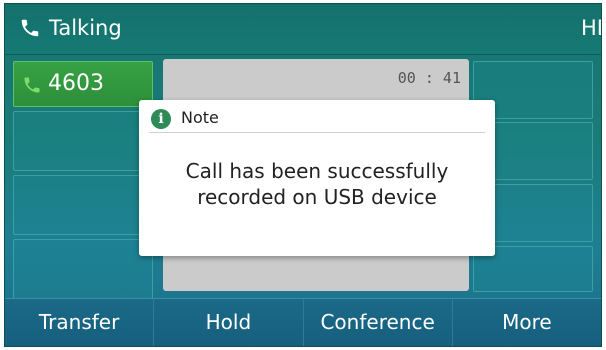 This screenshot has width=606, height=350. I want to click on dialog-header: i Note, so click(317, 119).